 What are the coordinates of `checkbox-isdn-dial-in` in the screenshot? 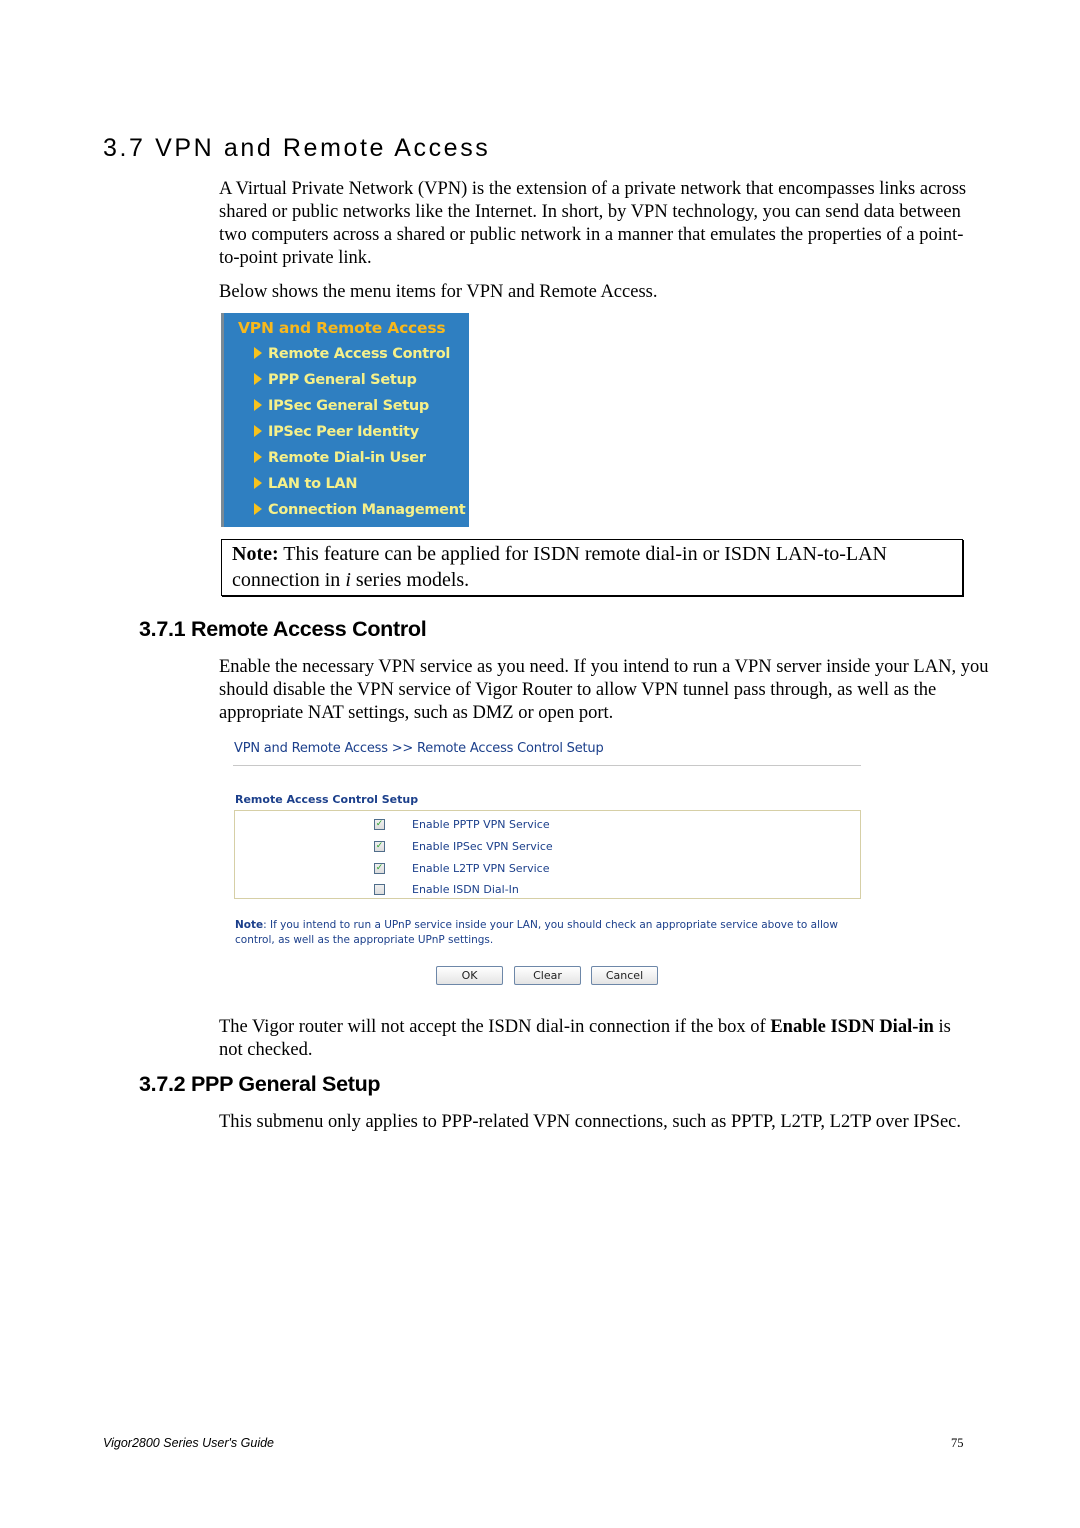 It's located at (379, 889).